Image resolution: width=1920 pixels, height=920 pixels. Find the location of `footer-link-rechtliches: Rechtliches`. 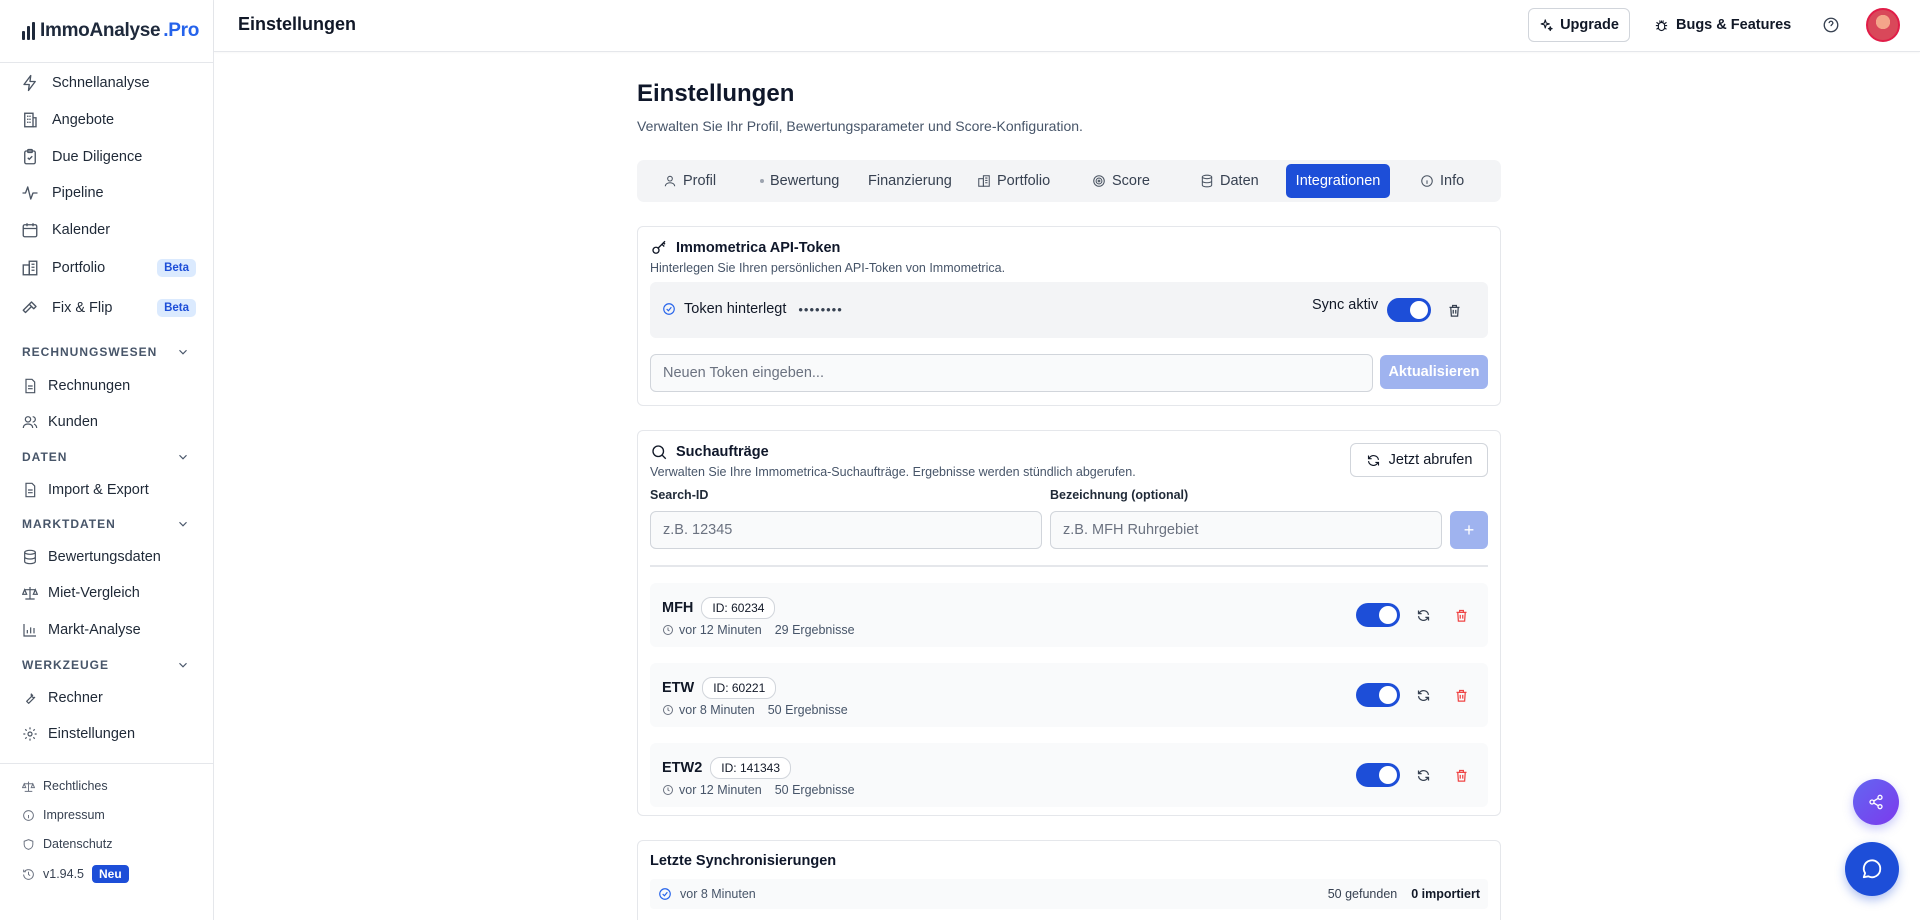

footer-link-rechtliches: Rechtliches is located at coordinates (65, 786).